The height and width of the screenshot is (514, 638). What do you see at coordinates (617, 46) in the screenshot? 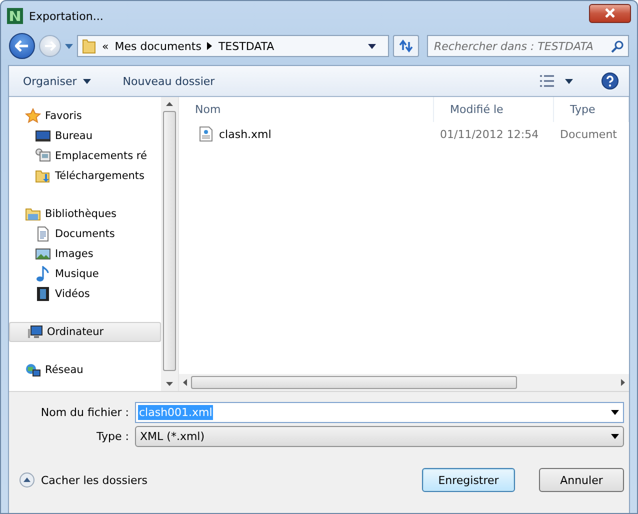
I see `search-icon` at bounding box center [617, 46].